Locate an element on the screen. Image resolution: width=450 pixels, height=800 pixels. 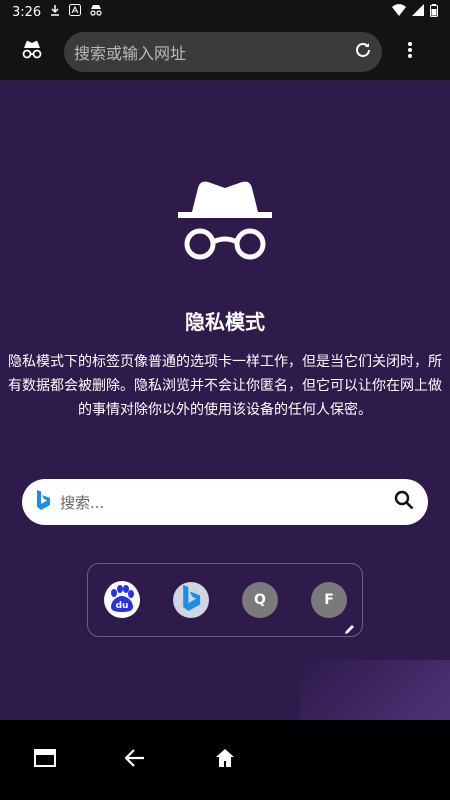
menu-button is located at coordinates (410, 52).